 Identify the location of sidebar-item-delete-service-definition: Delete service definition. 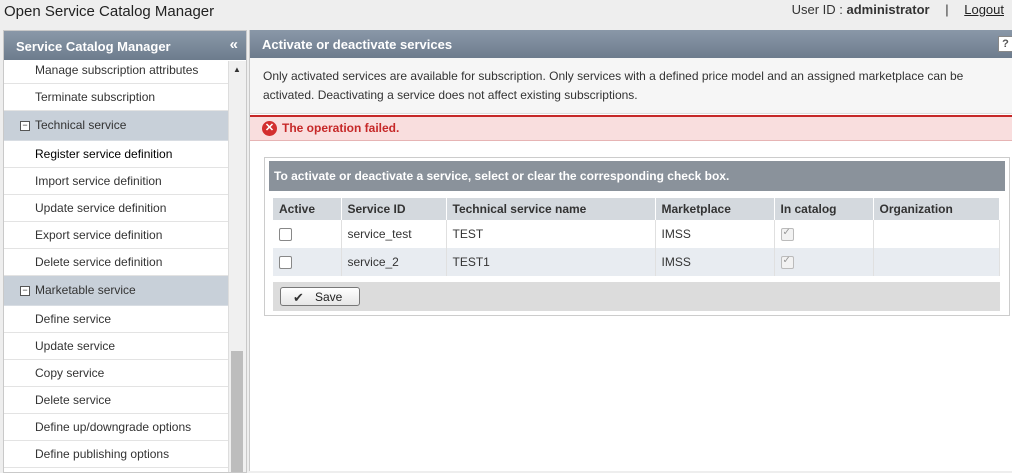
(116, 262).